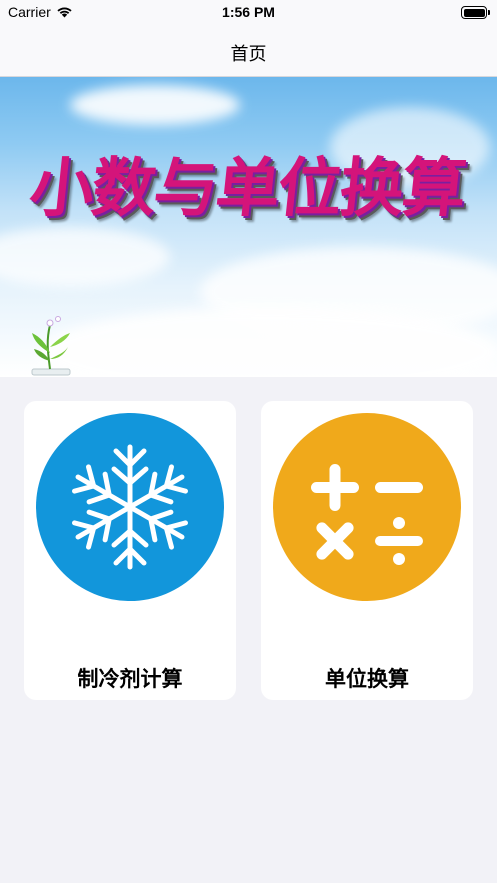 This screenshot has width=497, height=883. What do you see at coordinates (367, 507) in the screenshot?
I see `calculator-icon` at bounding box center [367, 507].